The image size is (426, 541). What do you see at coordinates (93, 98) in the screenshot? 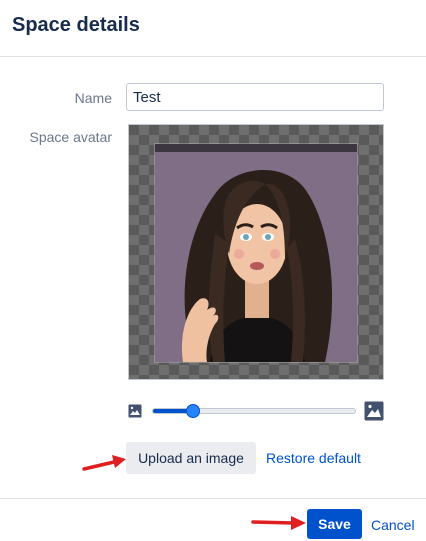
I see `name-label: Name` at bounding box center [93, 98].